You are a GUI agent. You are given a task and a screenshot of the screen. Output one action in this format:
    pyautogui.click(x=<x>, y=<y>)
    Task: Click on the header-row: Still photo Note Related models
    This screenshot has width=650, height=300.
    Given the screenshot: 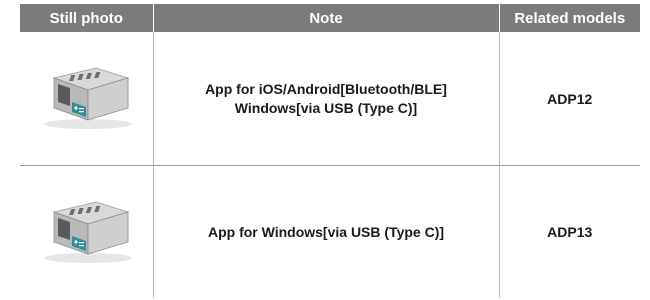 What is the action you would take?
    pyautogui.click(x=330, y=18)
    